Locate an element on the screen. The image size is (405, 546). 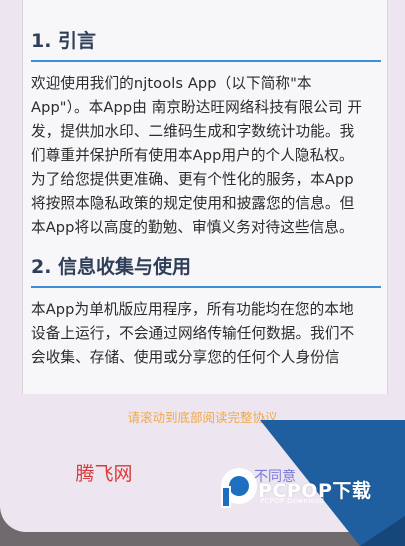
text-line: 本App将以高度的勤勉、审慎义务对待这些信息。 is located at coordinates (192, 227).